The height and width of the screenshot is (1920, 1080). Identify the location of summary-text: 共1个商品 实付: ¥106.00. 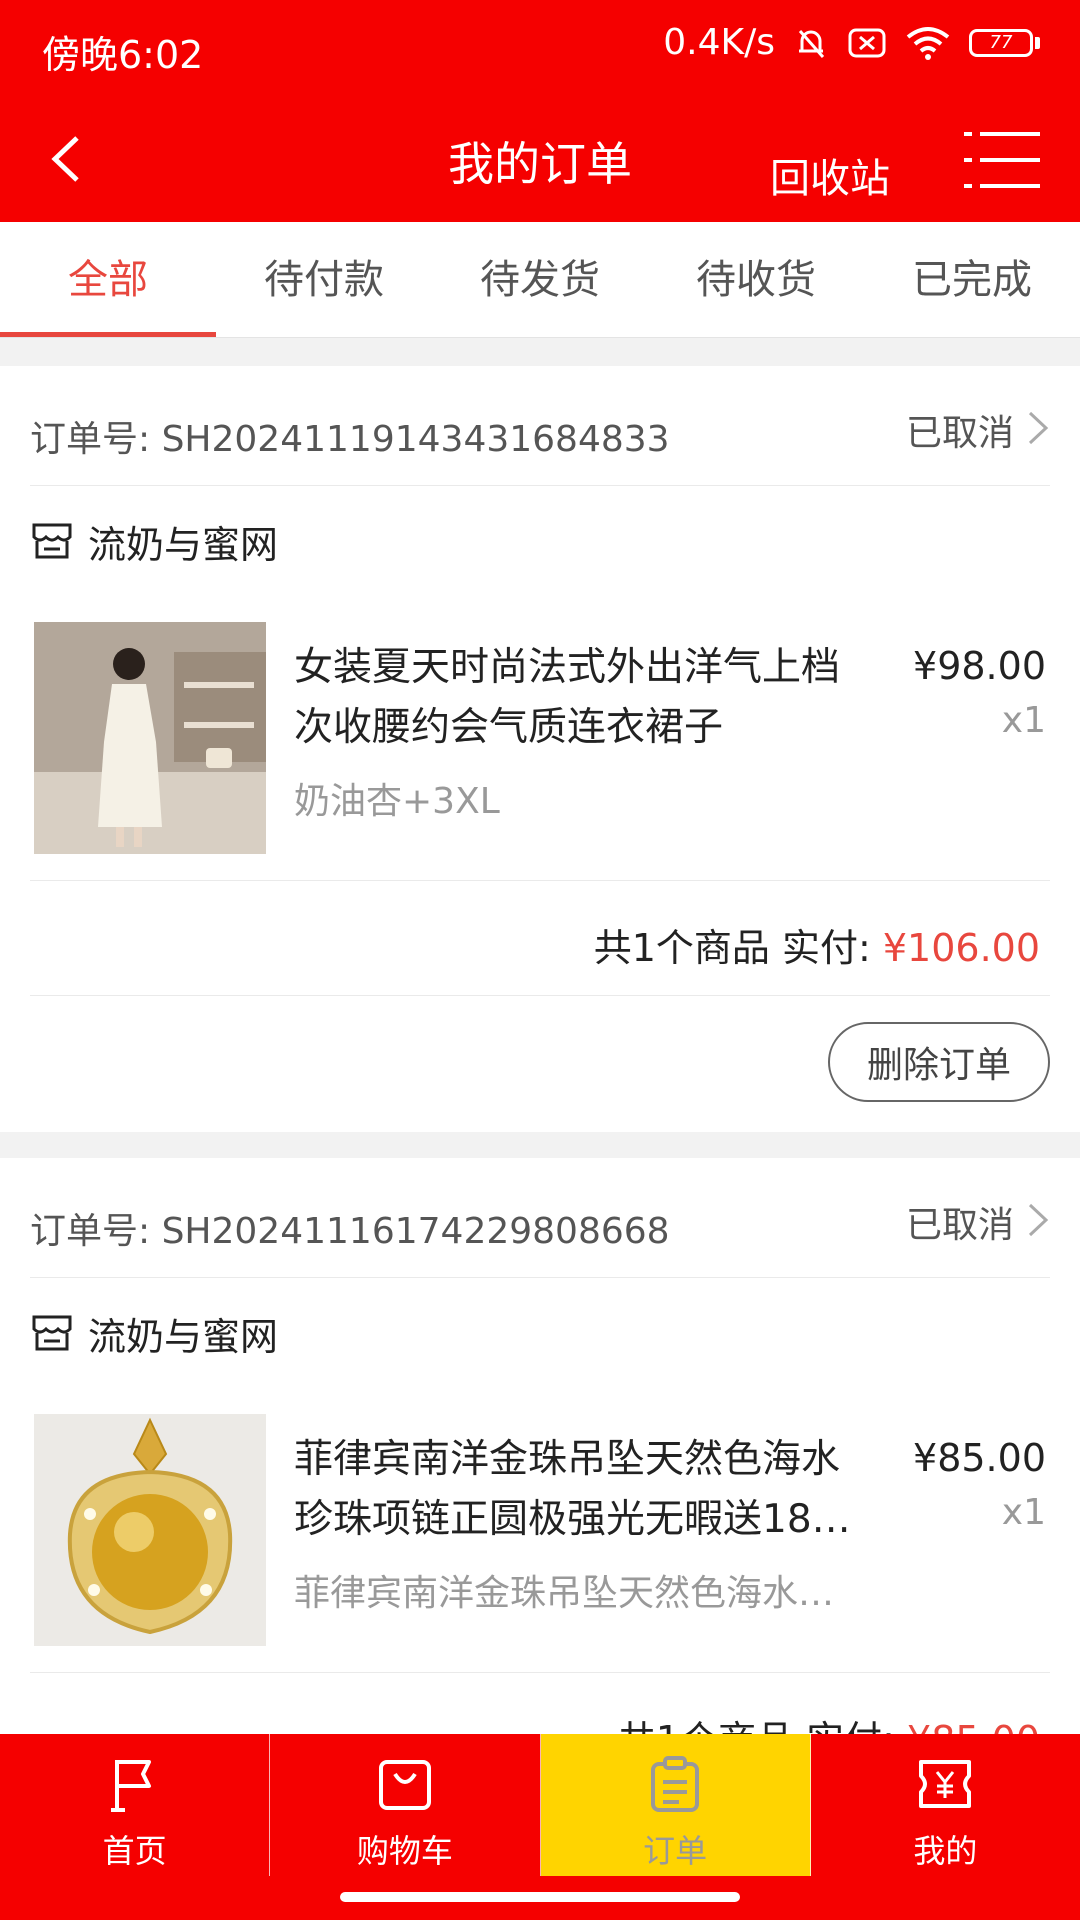
(817, 944).